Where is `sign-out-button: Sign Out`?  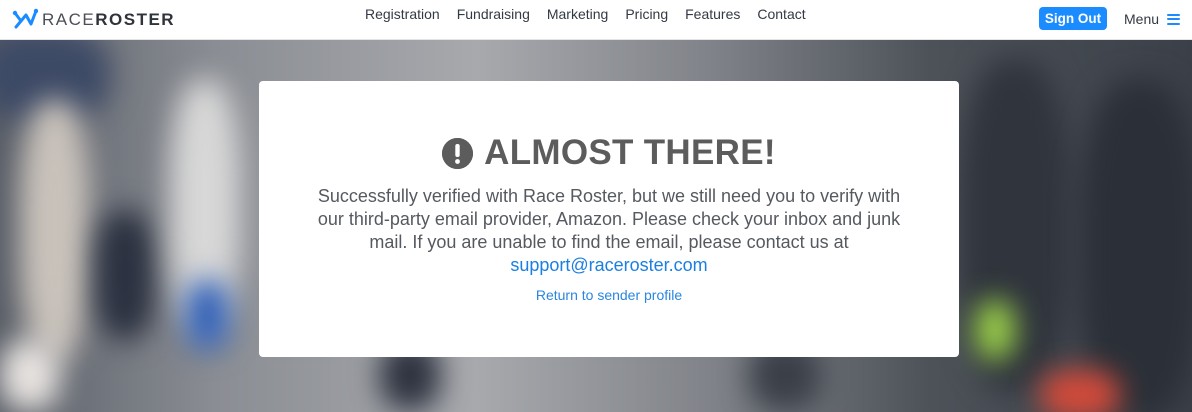 sign-out-button: Sign Out is located at coordinates (1073, 18).